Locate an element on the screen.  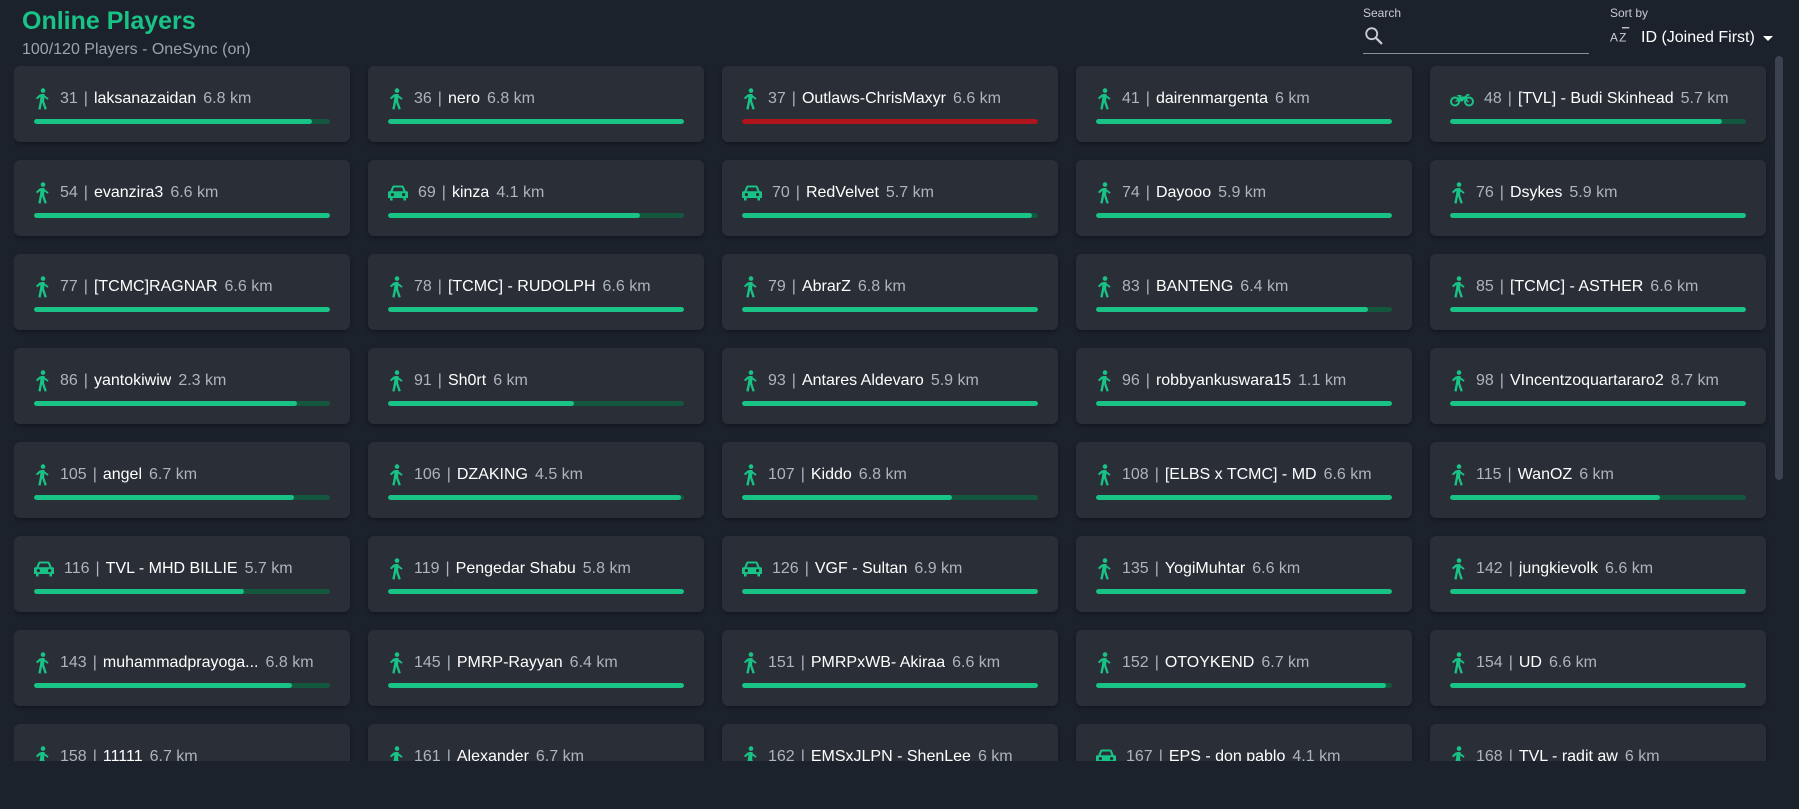
player-card: 116 | TVL - MHD BILLIE 5.7 km is located at coordinates (182, 574).